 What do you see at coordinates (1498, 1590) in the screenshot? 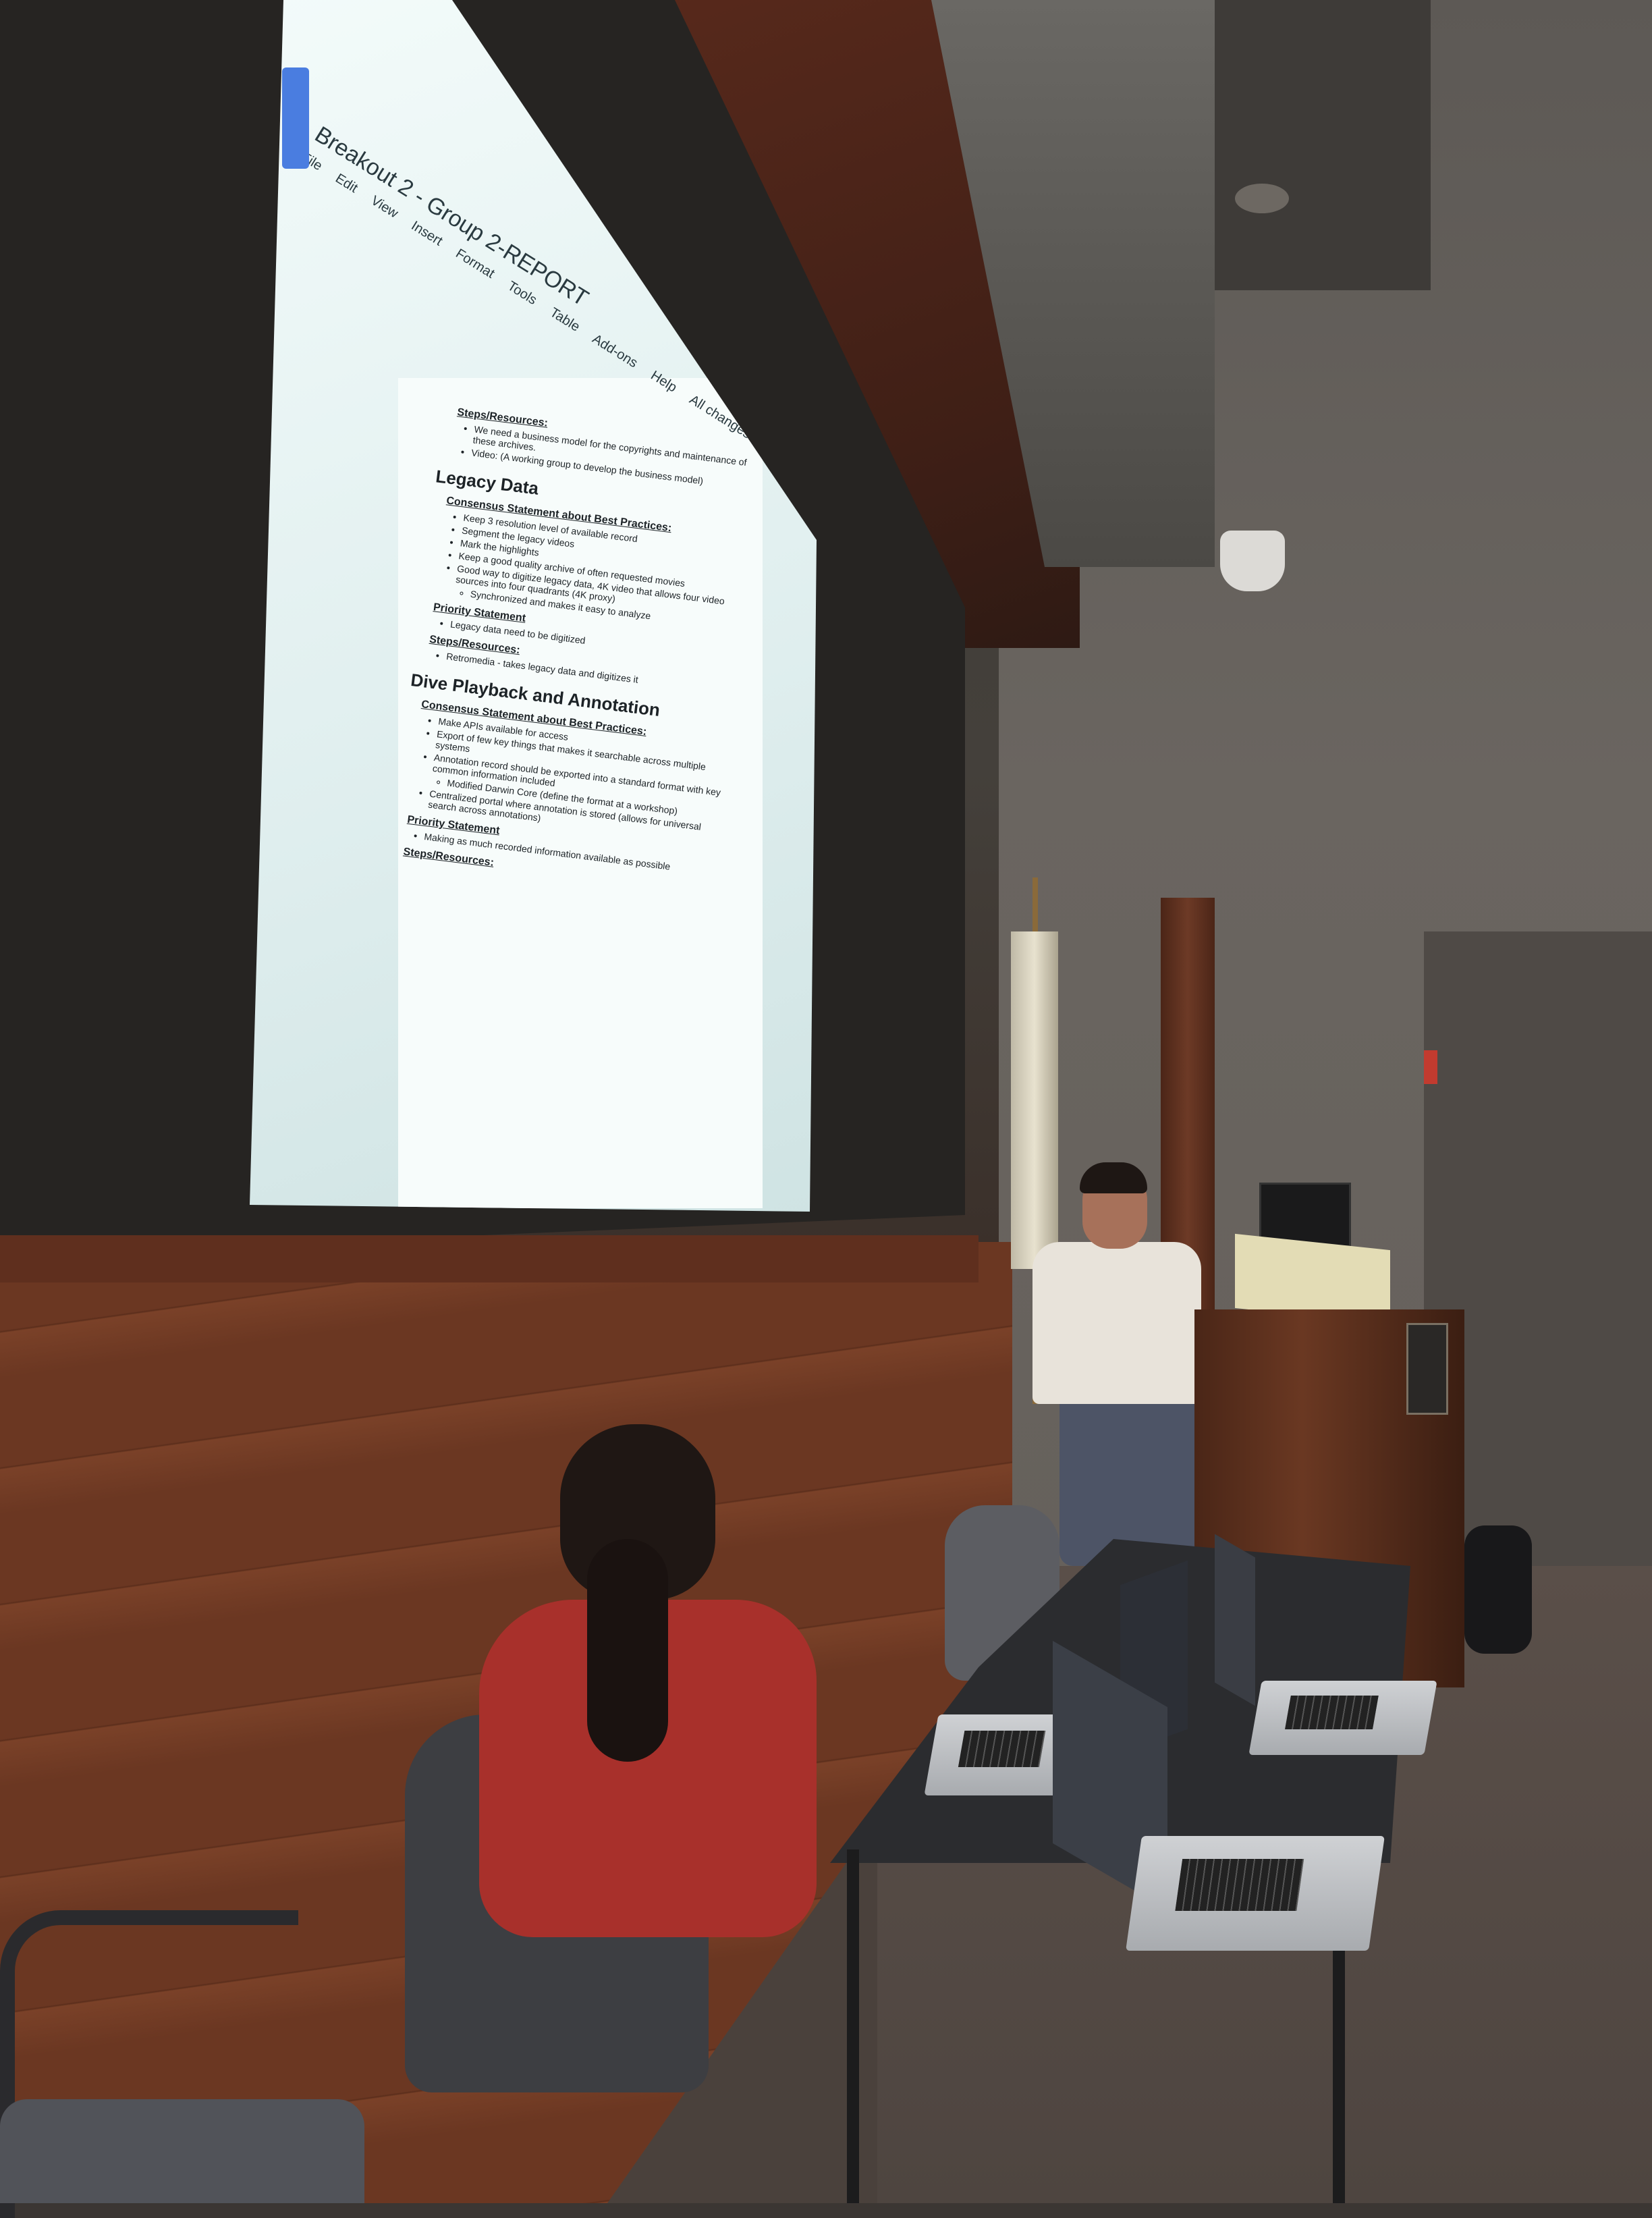
I see `backpack` at bounding box center [1498, 1590].